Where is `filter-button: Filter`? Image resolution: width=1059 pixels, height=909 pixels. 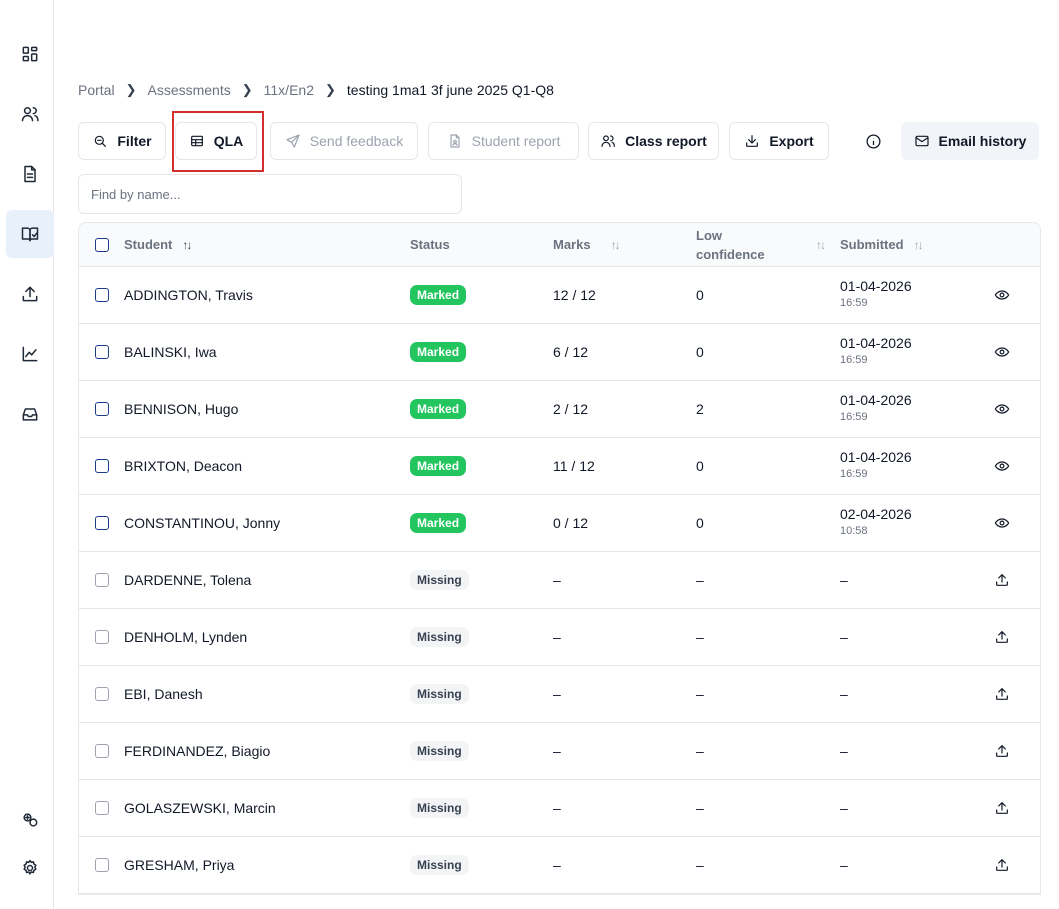
filter-button: Filter is located at coordinates (122, 141).